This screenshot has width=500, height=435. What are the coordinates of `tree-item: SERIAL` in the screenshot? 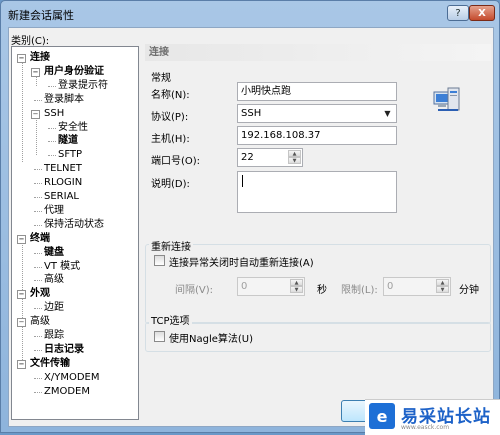 It's located at (56, 196).